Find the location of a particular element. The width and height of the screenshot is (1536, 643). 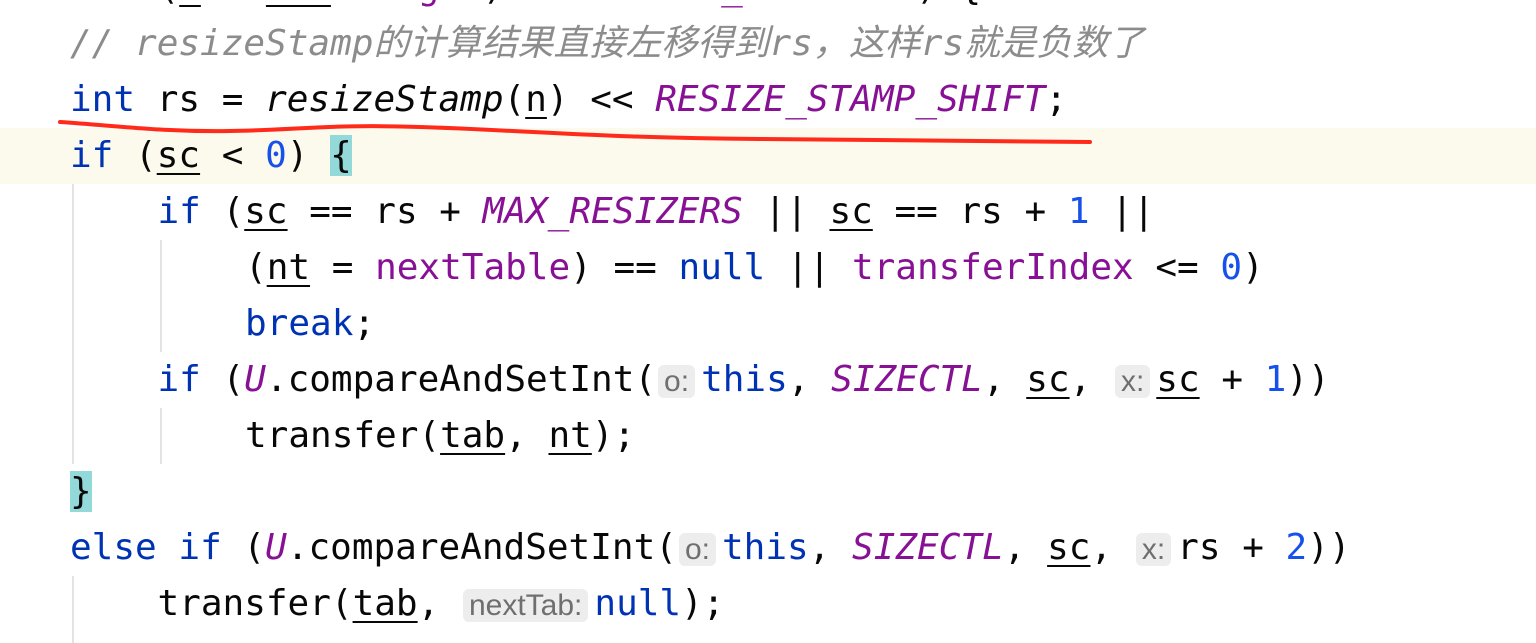

code-line: (n = tab.length) < MAXIMUM_CAPACITY) { is located at coordinates (768, 8).